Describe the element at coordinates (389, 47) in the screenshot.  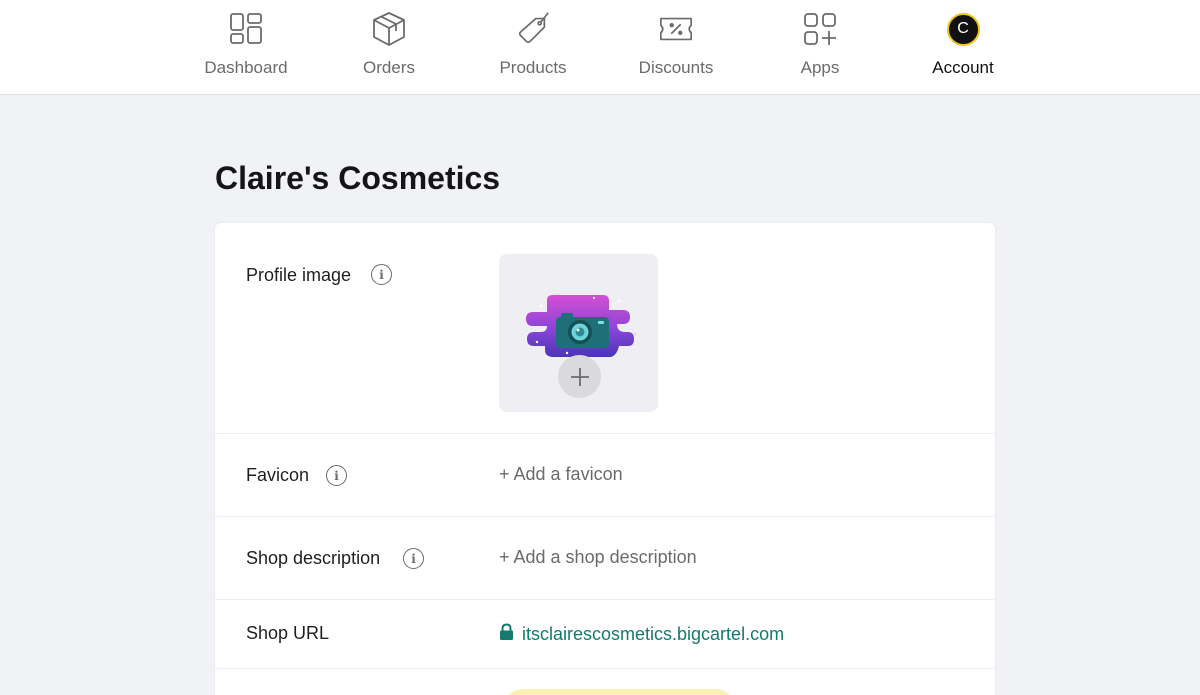
I see `nav-item-orders: Orders` at that location.